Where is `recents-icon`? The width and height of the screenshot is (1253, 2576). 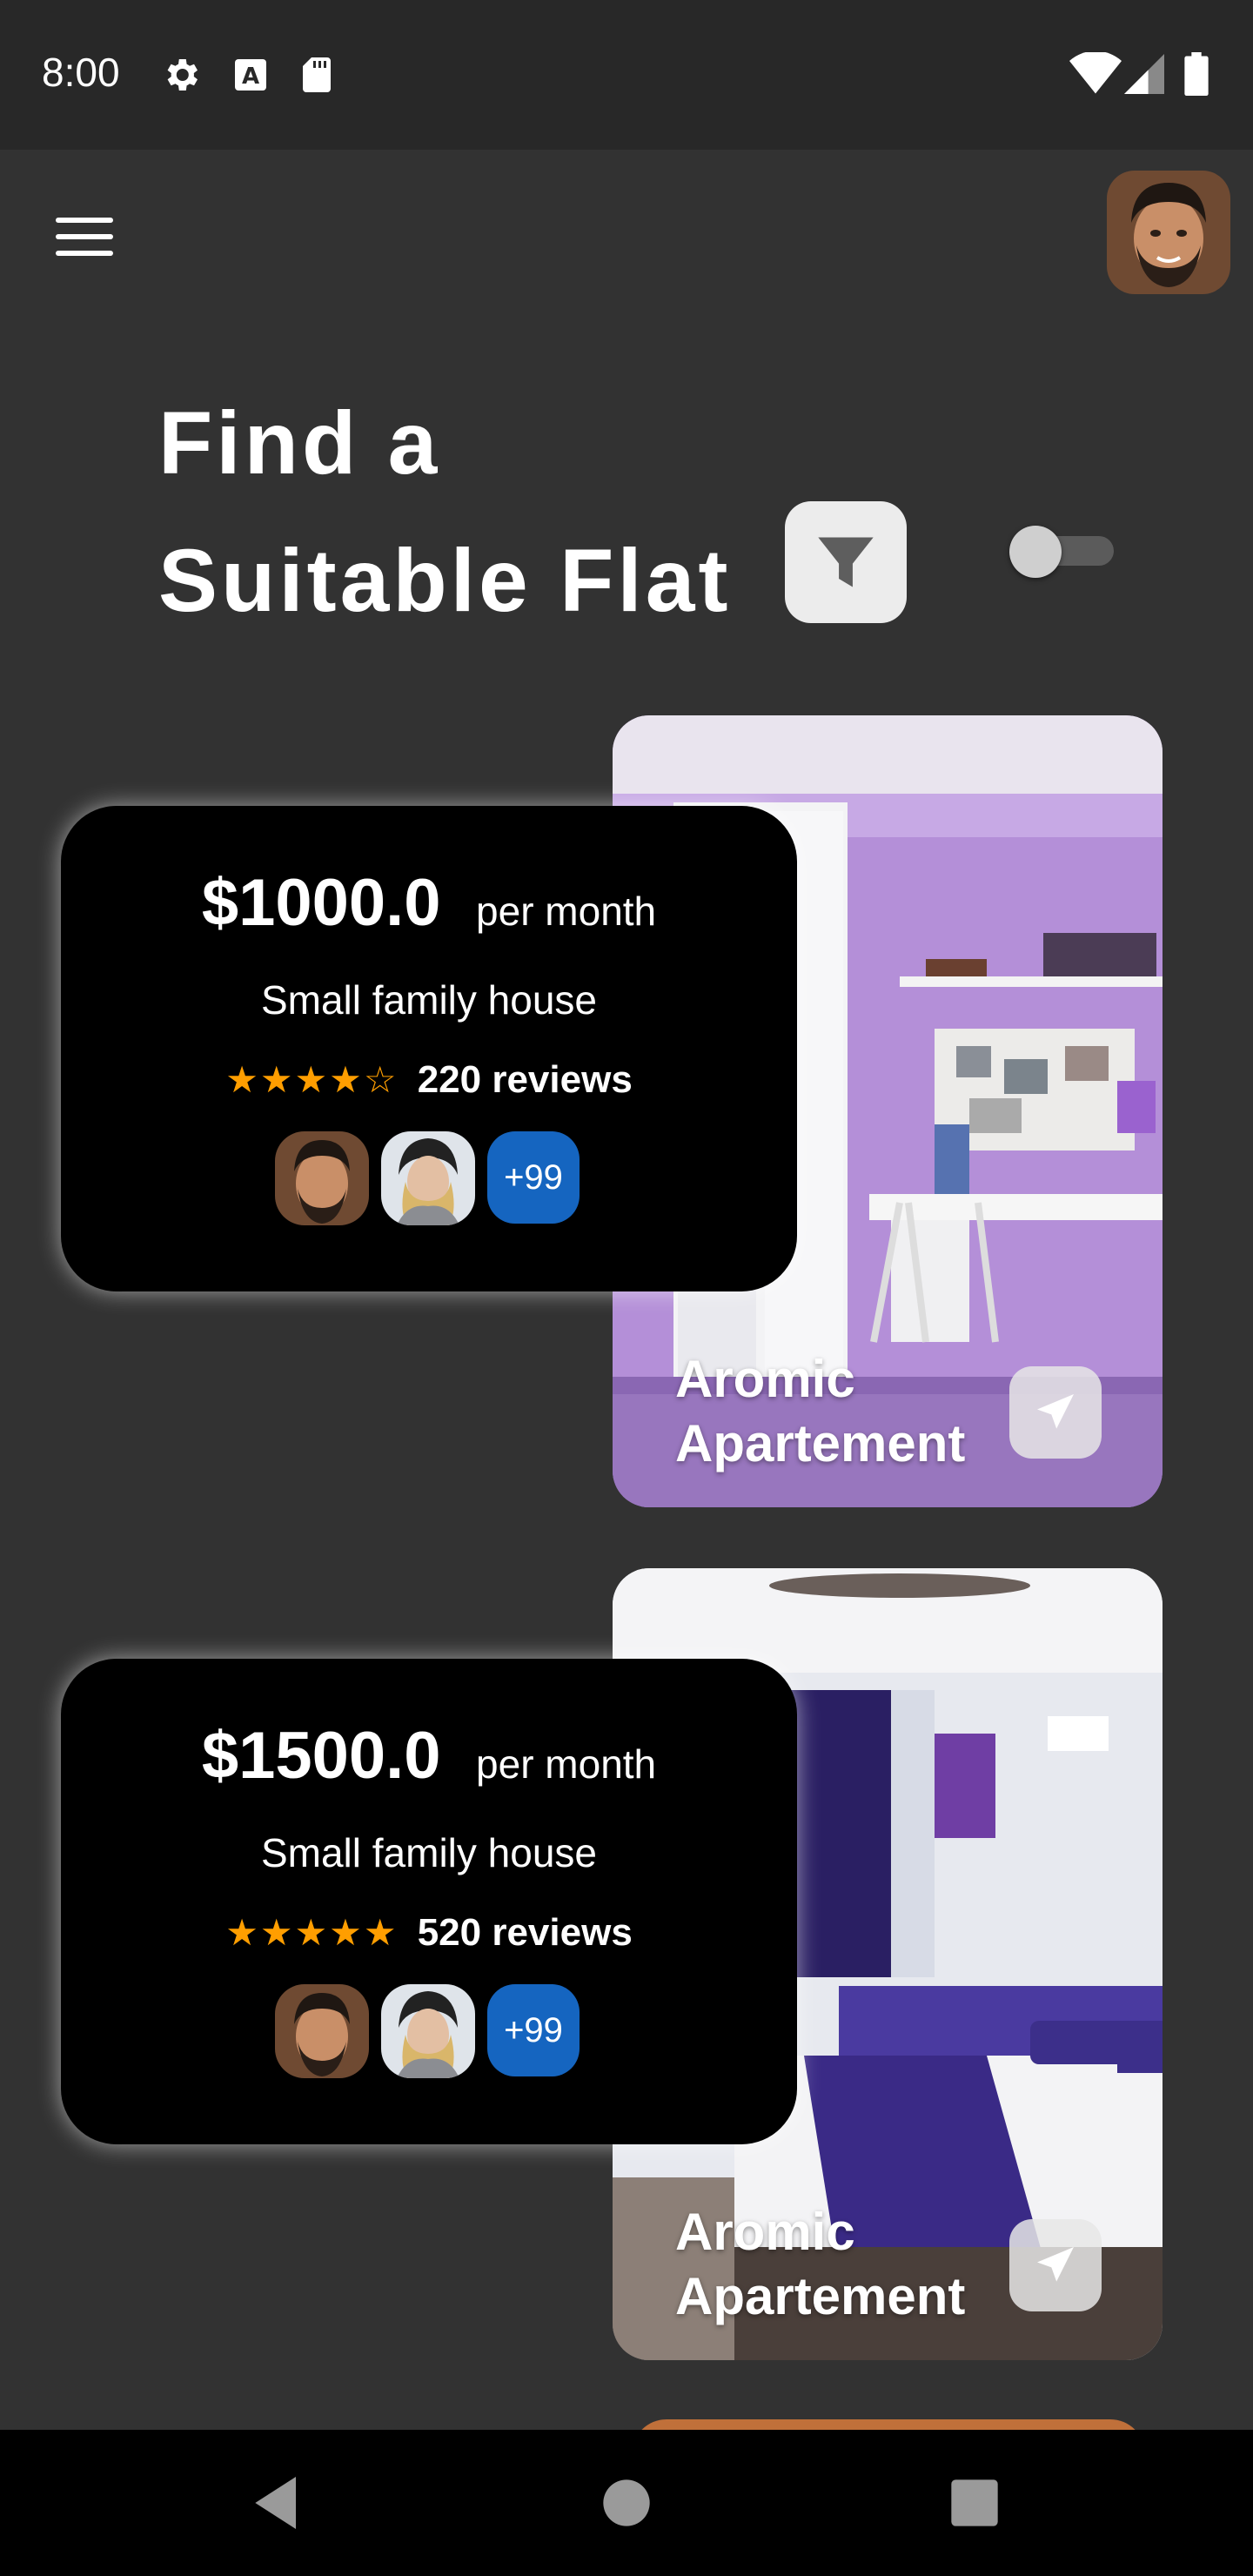
recents-icon is located at coordinates (974, 2503).